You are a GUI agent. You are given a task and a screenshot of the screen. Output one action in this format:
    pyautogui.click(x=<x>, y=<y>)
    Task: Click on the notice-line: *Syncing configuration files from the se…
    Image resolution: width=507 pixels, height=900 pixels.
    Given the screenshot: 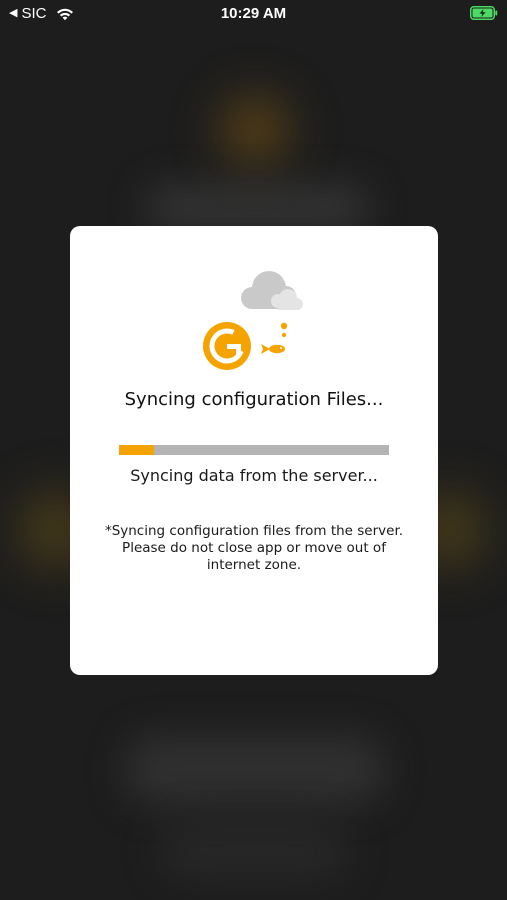 What is the action you would take?
    pyautogui.click(x=254, y=531)
    